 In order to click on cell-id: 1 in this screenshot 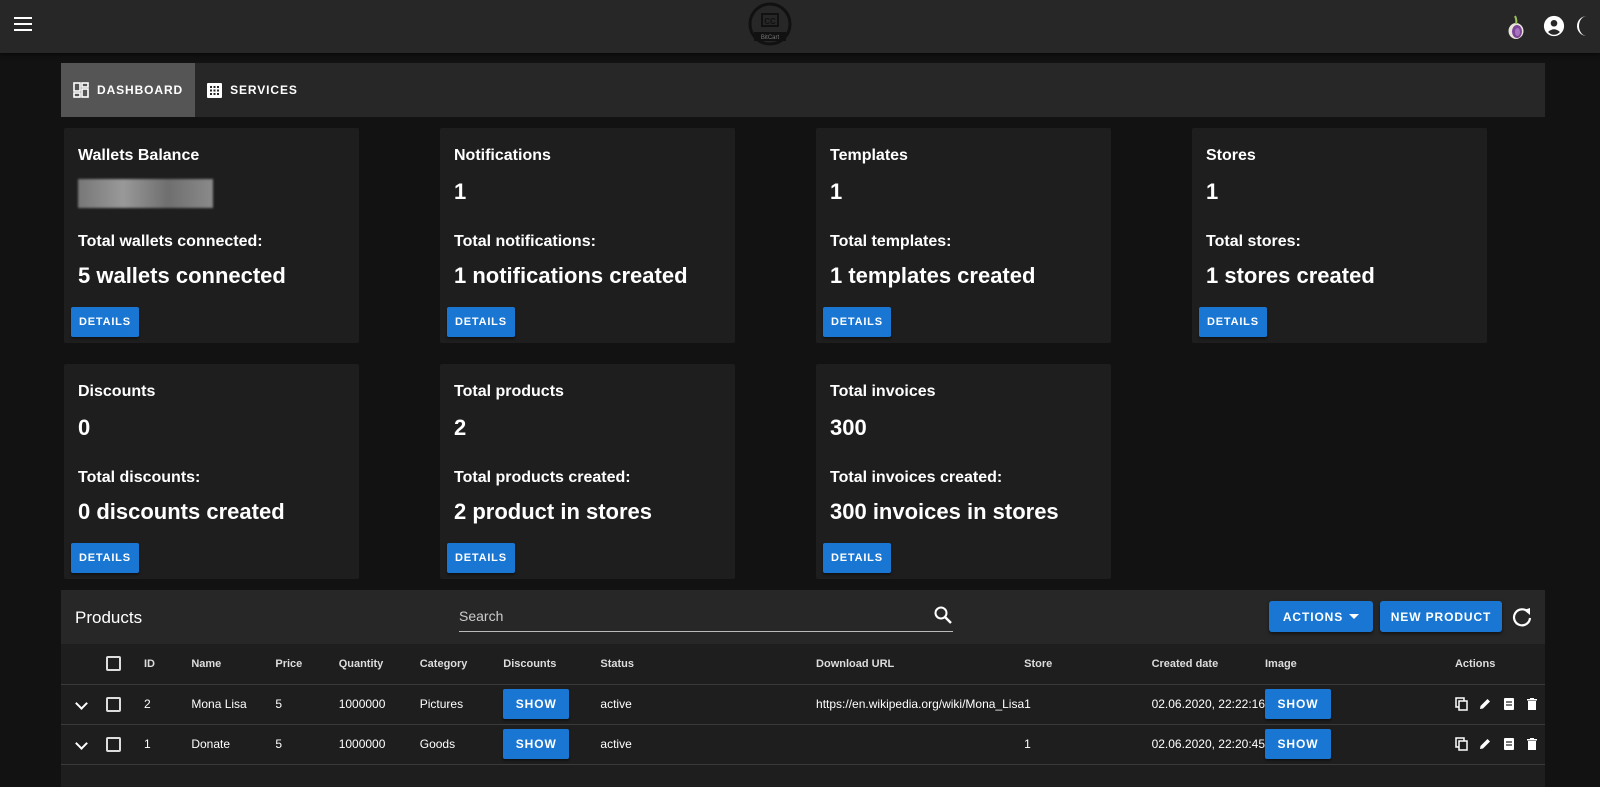, I will do `click(168, 744)`.